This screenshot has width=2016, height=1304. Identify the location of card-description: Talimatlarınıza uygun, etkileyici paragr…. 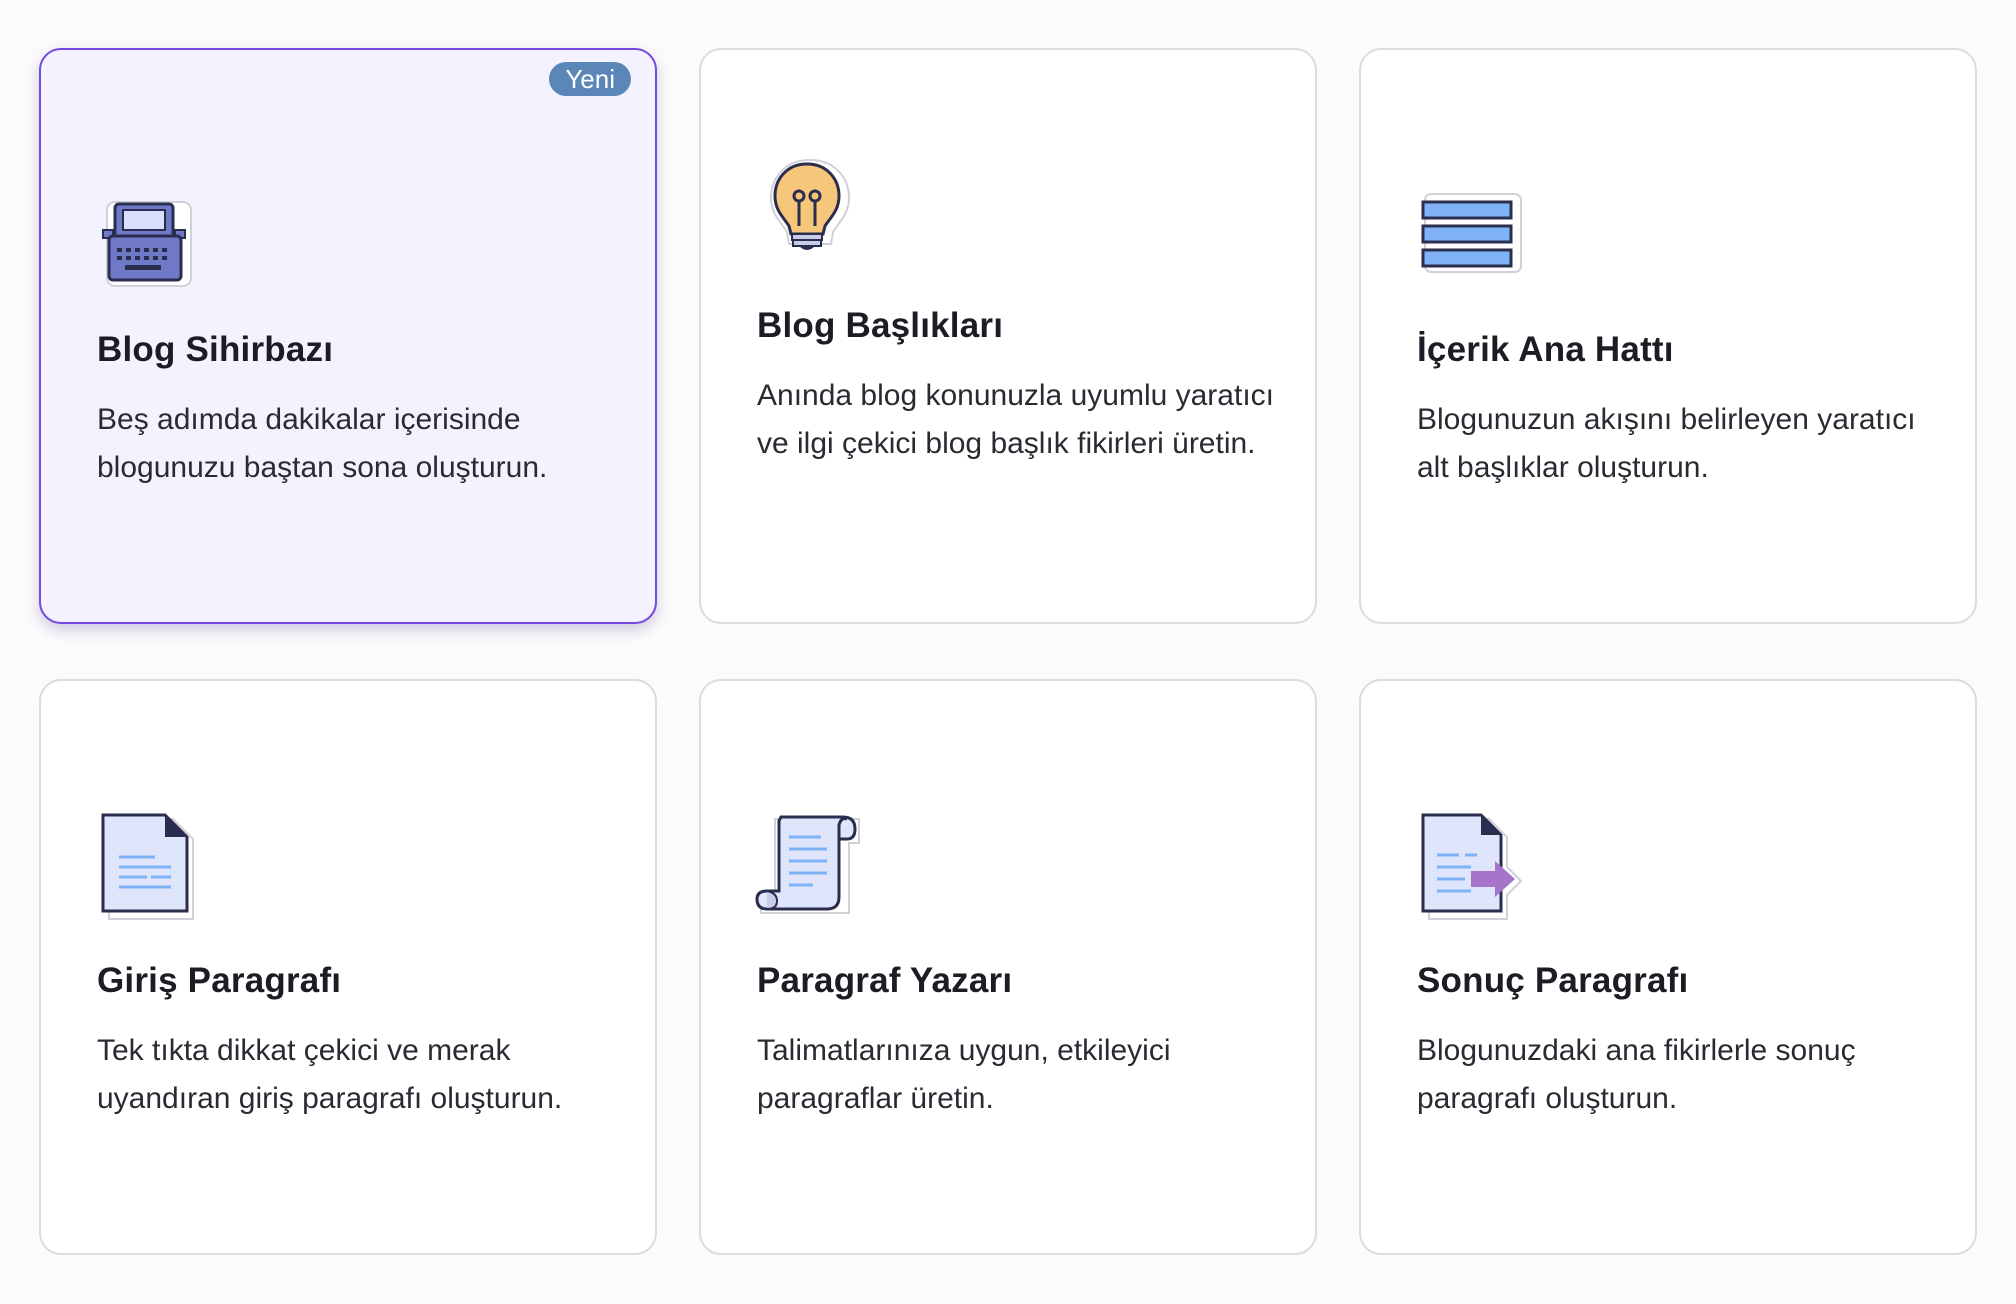
(964, 1074).